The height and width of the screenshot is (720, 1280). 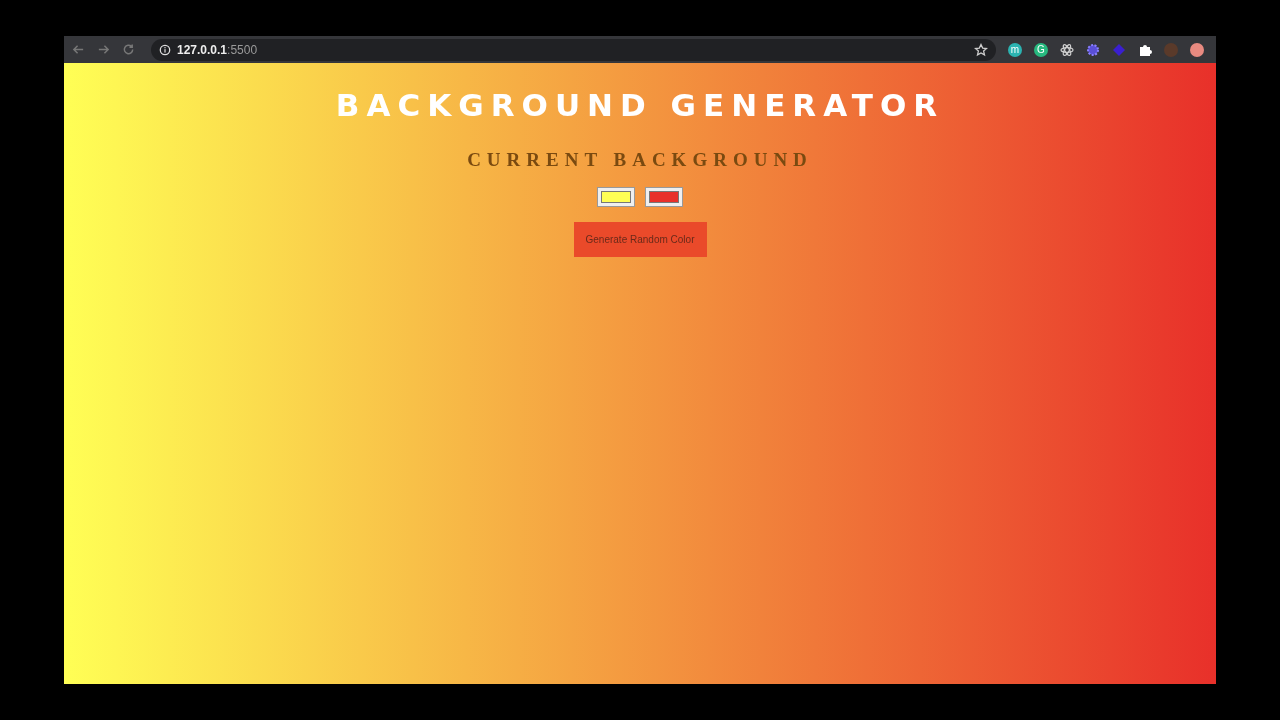 What do you see at coordinates (218, 49) in the screenshot?
I see `url-text: 127.0.0.1:5500` at bounding box center [218, 49].